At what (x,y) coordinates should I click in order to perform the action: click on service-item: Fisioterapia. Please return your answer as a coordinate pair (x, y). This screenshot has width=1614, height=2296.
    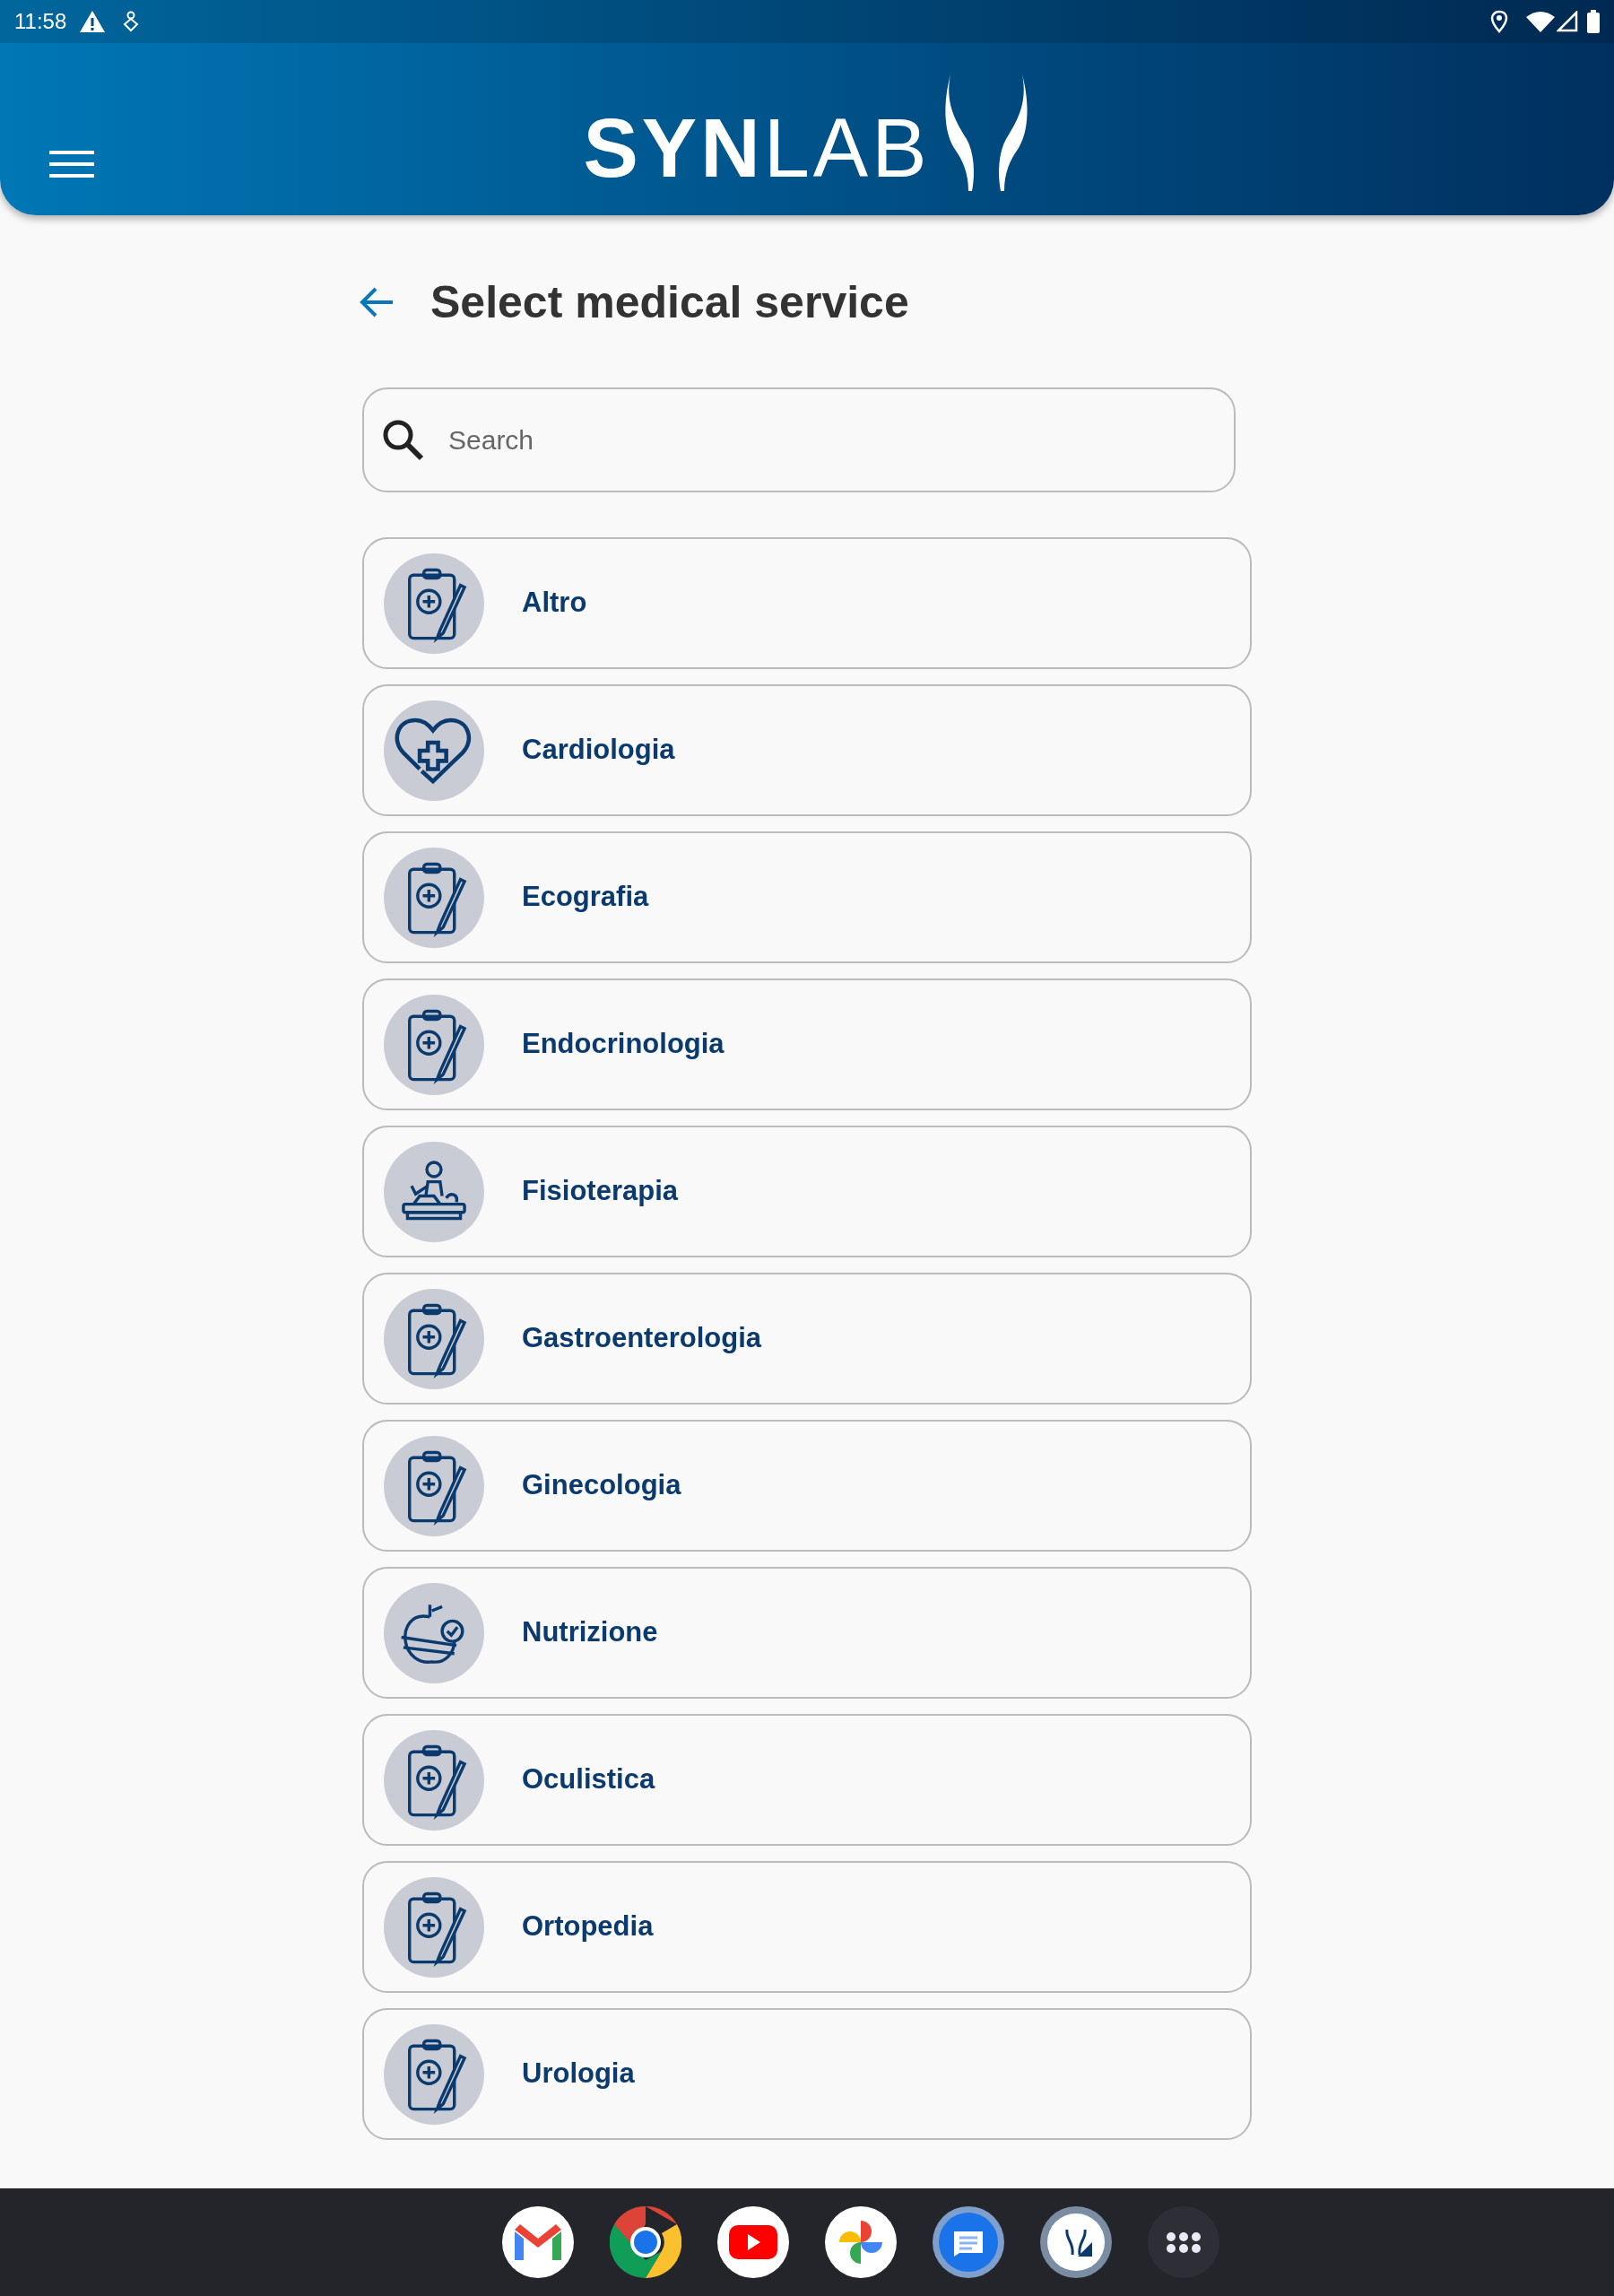
    Looking at the image, I should click on (807, 1191).